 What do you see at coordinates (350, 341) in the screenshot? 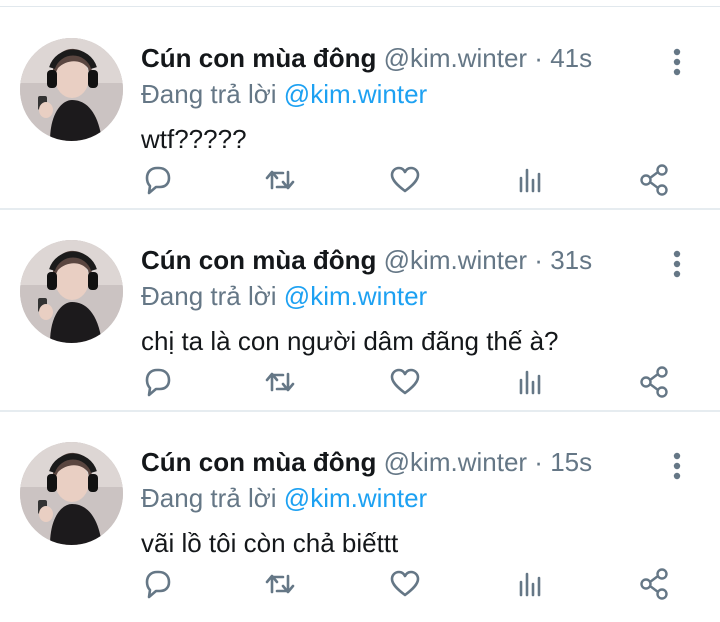
I see `tweet-text: chị ta là con người dâm đãng thế à?` at bounding box center [350, 341].